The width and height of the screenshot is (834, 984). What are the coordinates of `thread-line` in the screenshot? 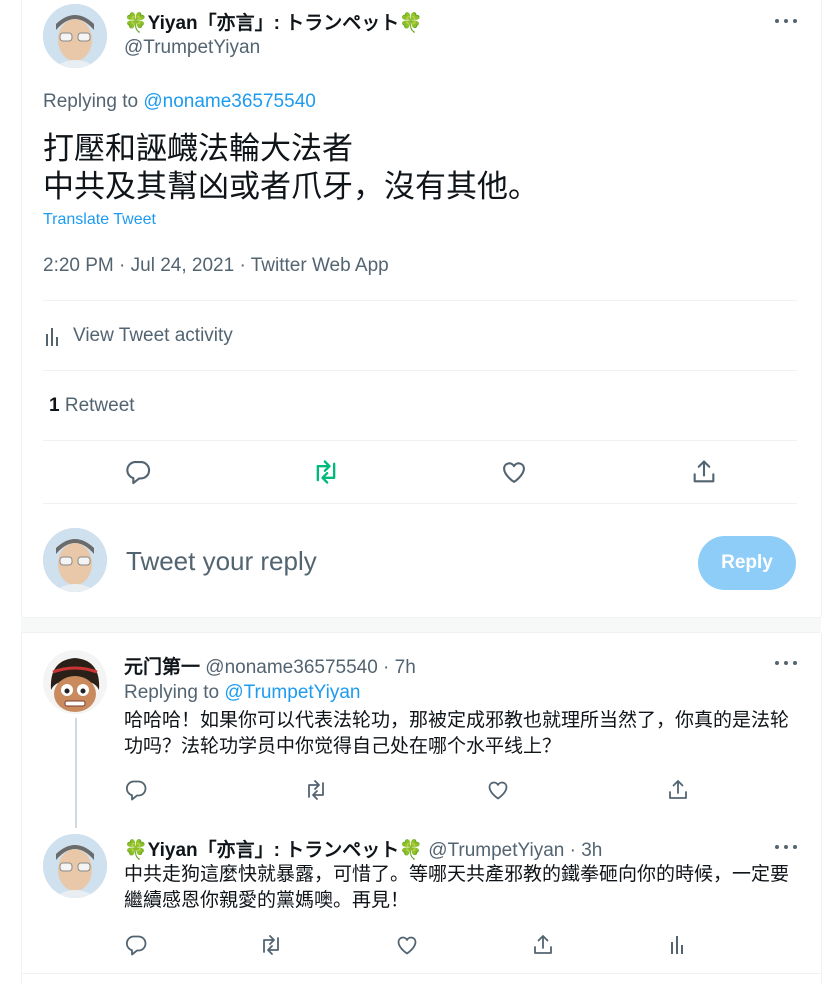 It's located at (76, 773).